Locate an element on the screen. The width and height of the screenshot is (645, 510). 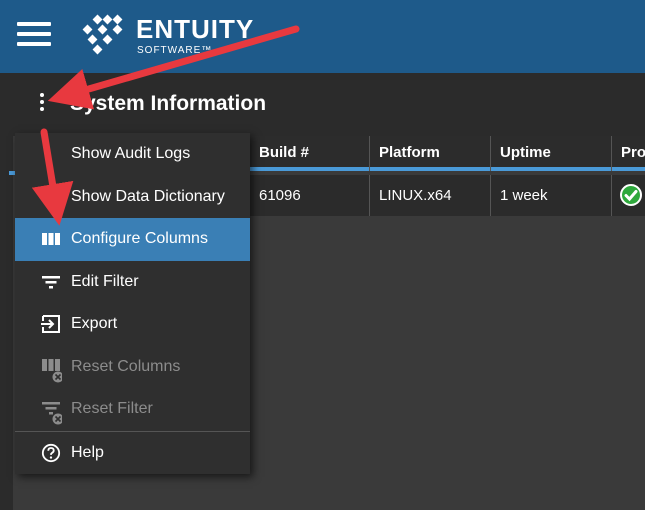
menu-item-show-data-dictionary: Show Data Dictionary is located at coordinates (132, 197).